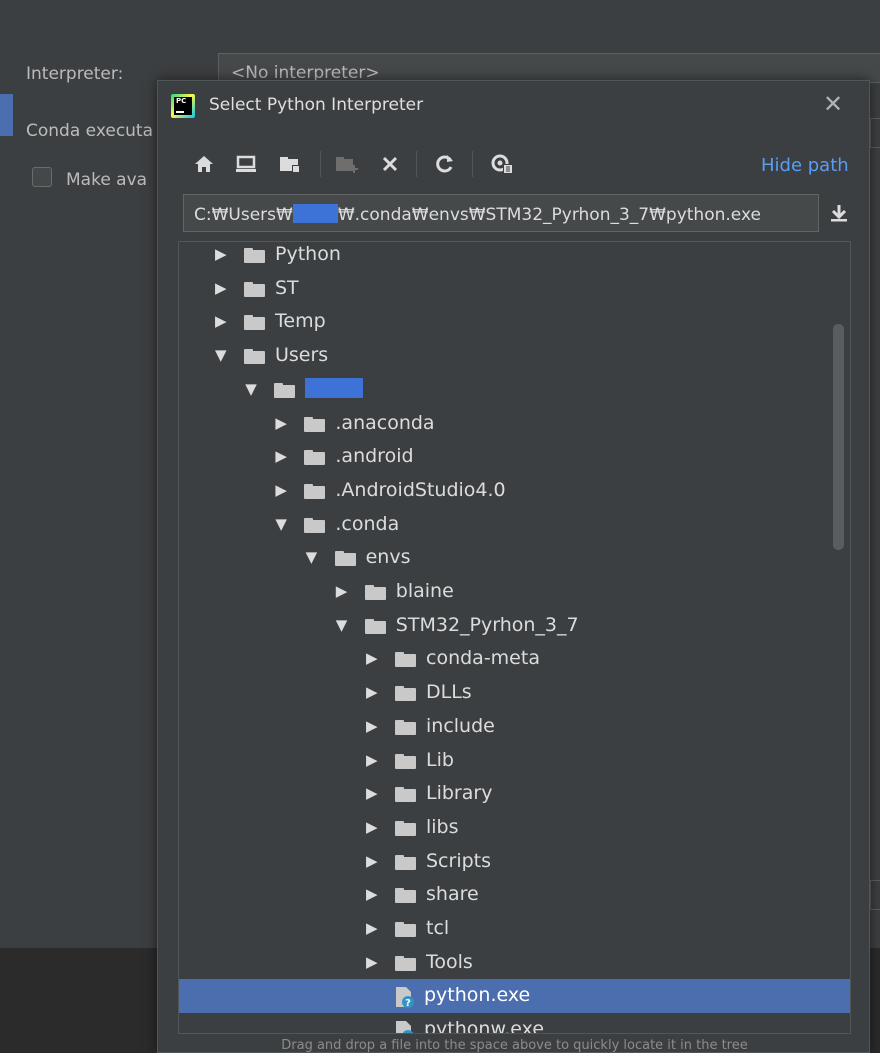  I want to click on tree-folder-row: ▼, so click(514, 390).